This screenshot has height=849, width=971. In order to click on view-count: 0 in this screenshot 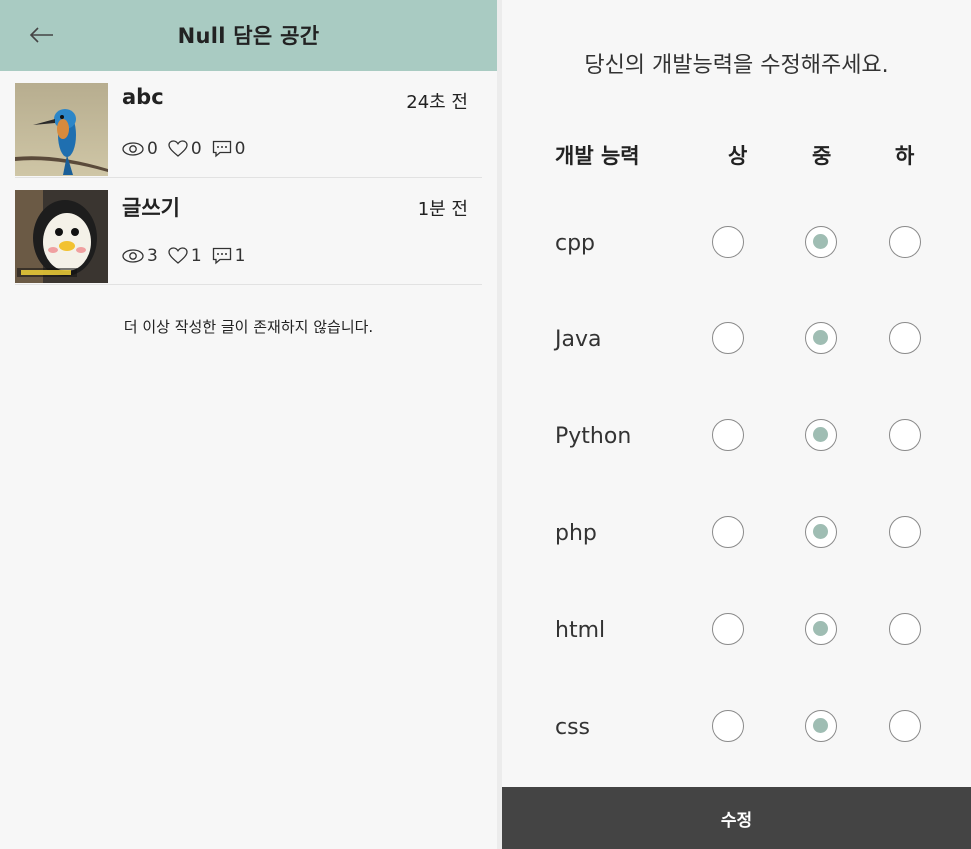, I will do `click(140, 149)`.